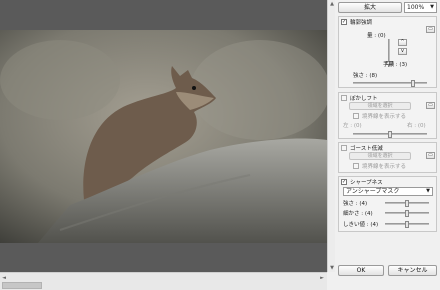 This screenshot has height=290, width=440. What do you see at coordinates (344, 148) in the screenshot?
I see `ghost-checkbox` at bounding box center [344, 148].